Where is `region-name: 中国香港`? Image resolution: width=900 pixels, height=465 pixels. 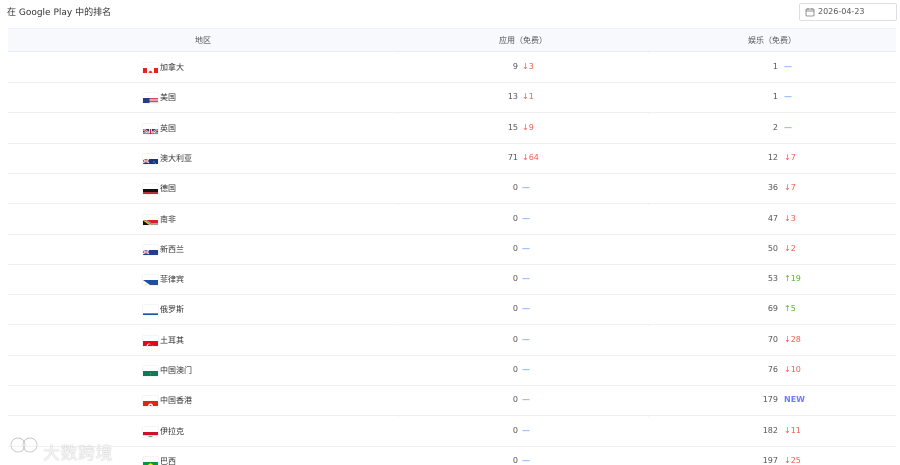 region-name: 中国香港 is located at coordinates (176, 401).